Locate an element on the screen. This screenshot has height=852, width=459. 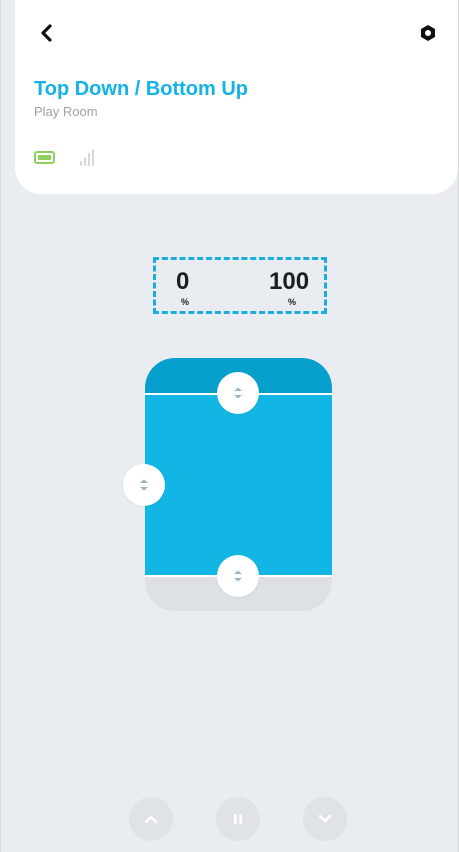
signal-bars-icon is located at coordinates (89, 157).